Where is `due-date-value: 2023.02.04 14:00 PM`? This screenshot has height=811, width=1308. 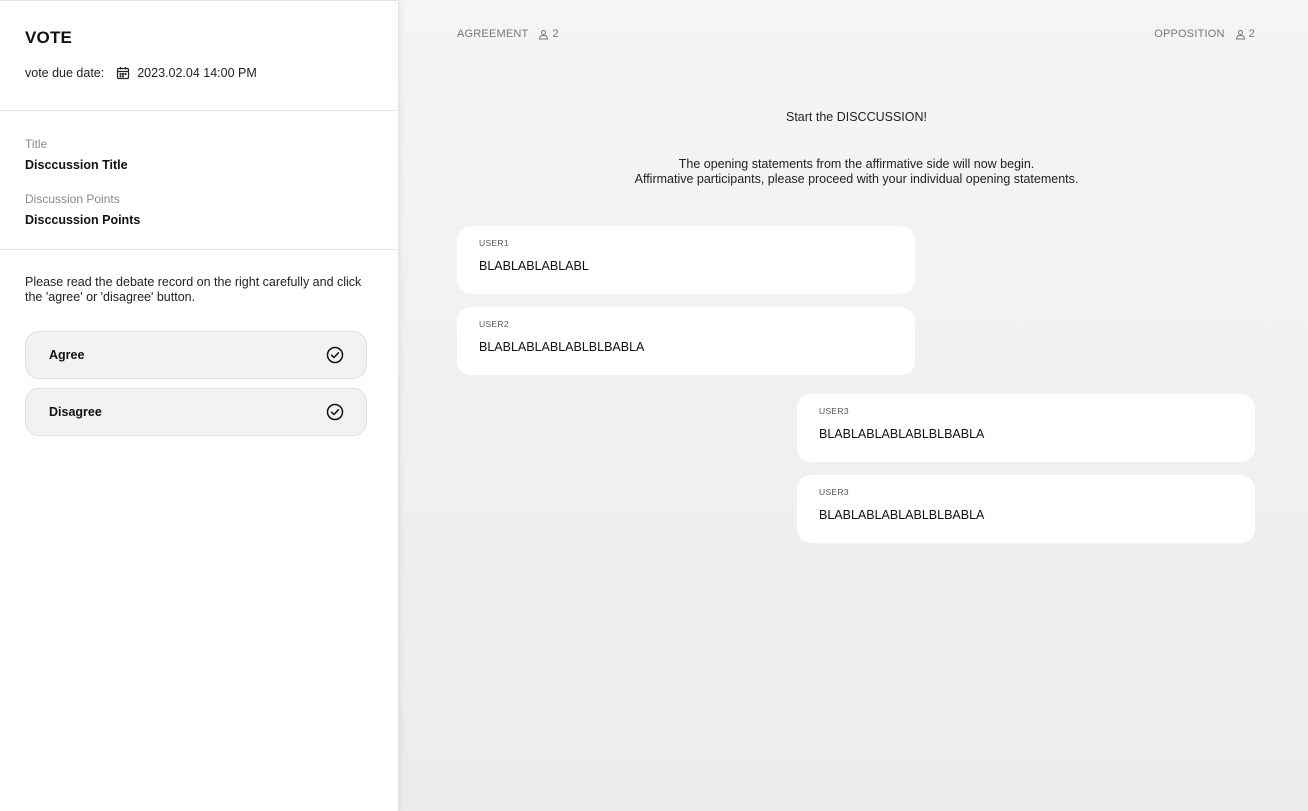 due-date-value: 2023.02.04 14:00 PM is located at coordinates (197, 73).